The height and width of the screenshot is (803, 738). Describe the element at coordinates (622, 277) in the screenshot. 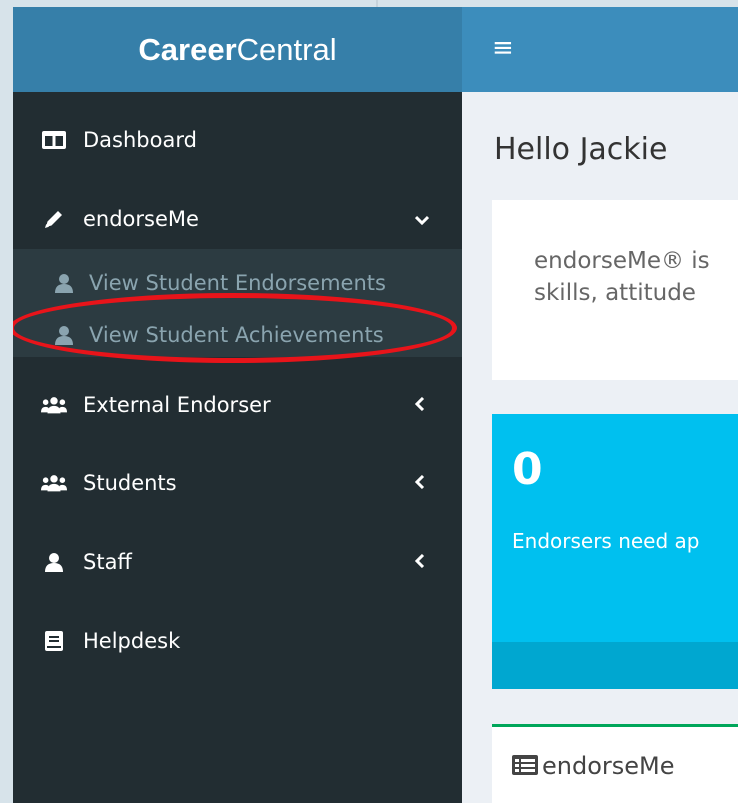

I see `intro-text: endorseMe® is skills, attitude` at that location.